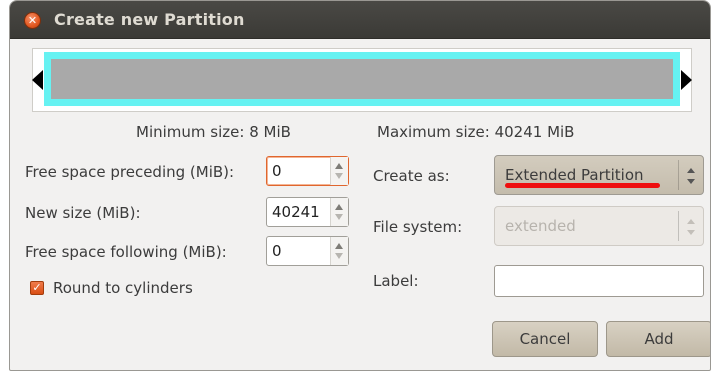 This screenshot has width=711, height=371. What do you see at coordinates (130, 172) in the screenshot?
I see `free-preceding-label: Free space preceding (MiB):` at bounding box center [130, 172].